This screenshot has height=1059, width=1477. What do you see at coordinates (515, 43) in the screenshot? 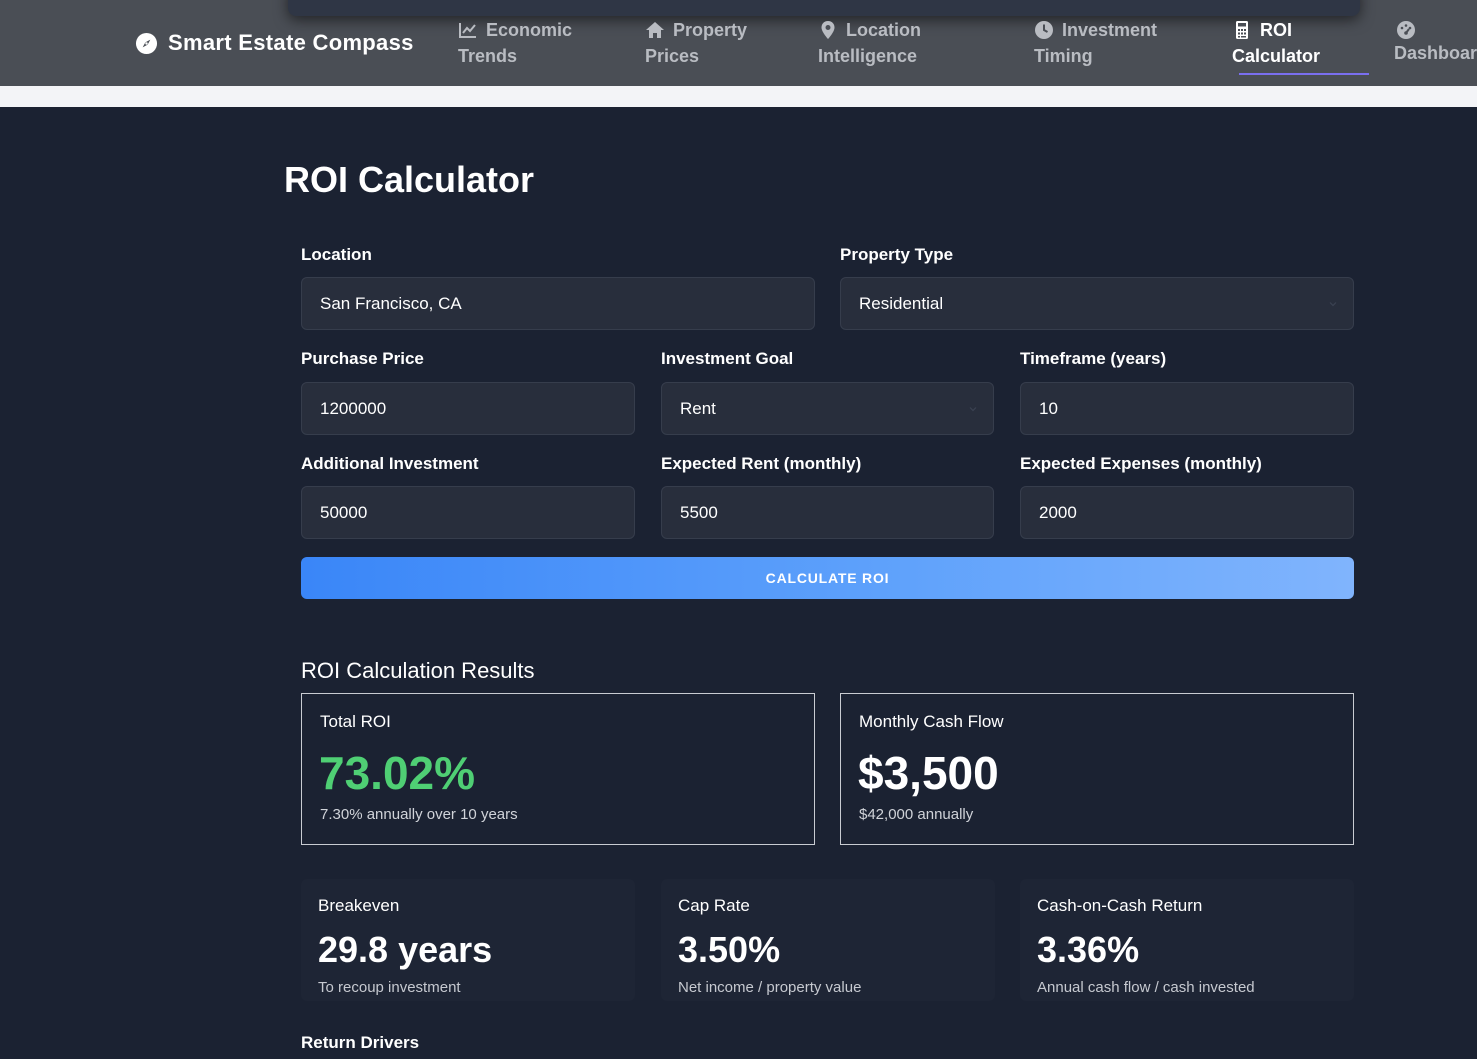
I see `nav-item-economic-trends: Economic Trends` at bounding box center [515, 43].